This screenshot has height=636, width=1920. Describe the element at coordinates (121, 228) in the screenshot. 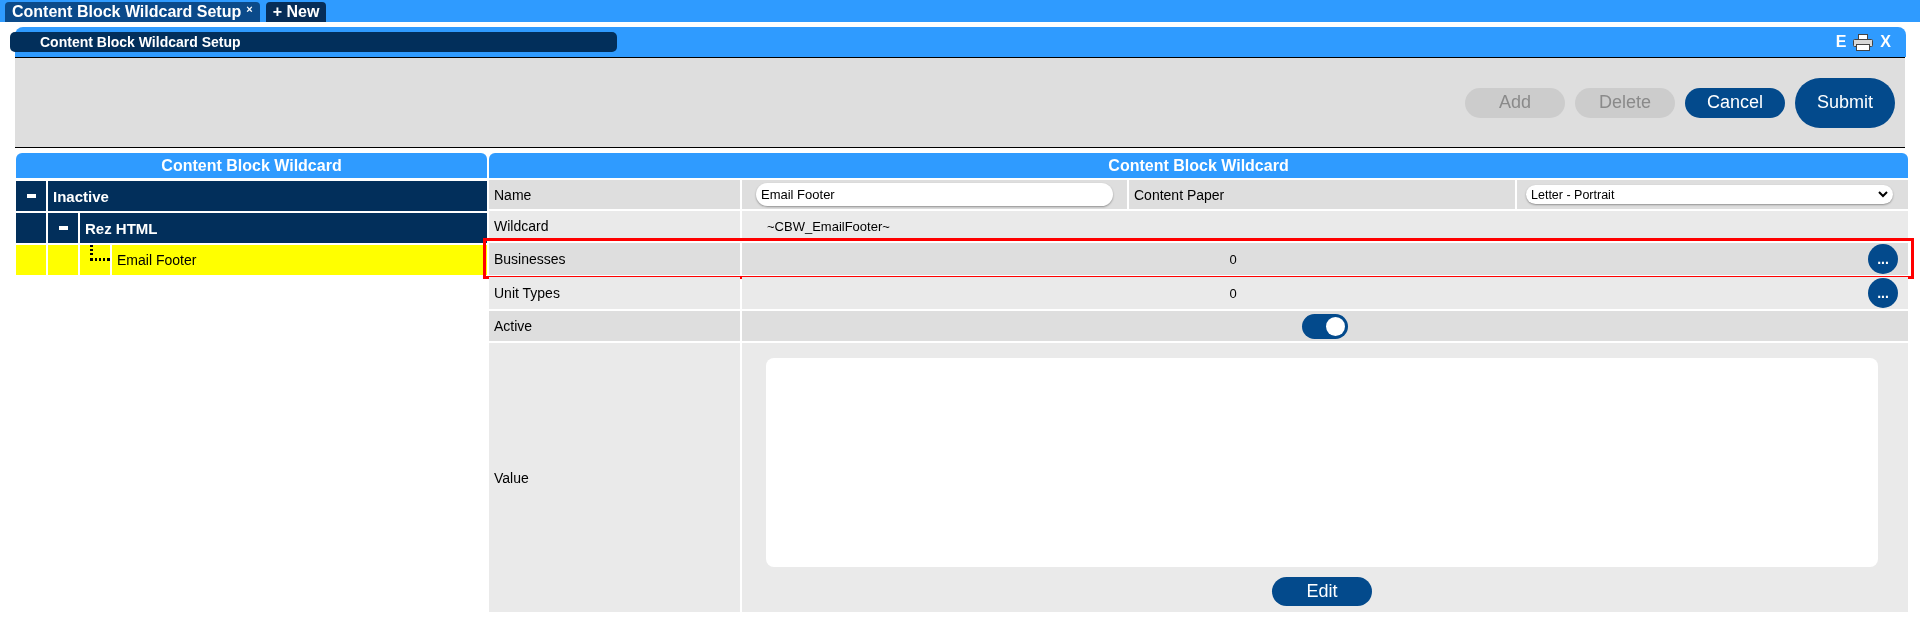

I see `tree-item-label: Rez HTML` at that location.